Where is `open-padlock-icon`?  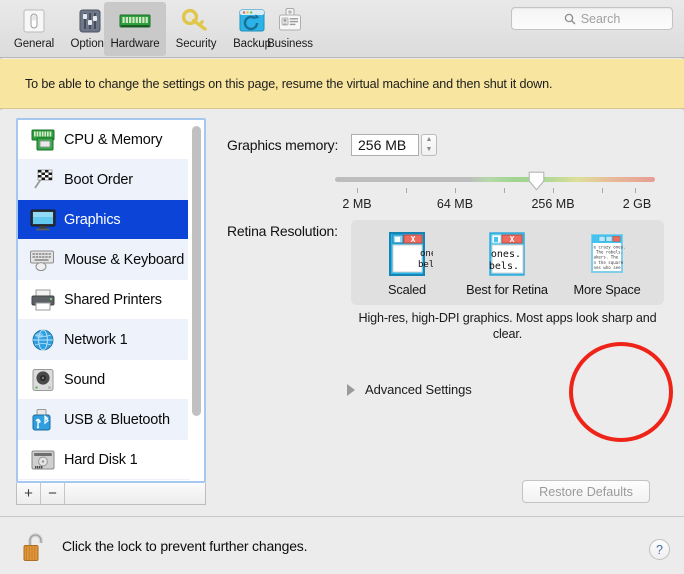 open-padlock-icon is located at coordinates (36, 546).